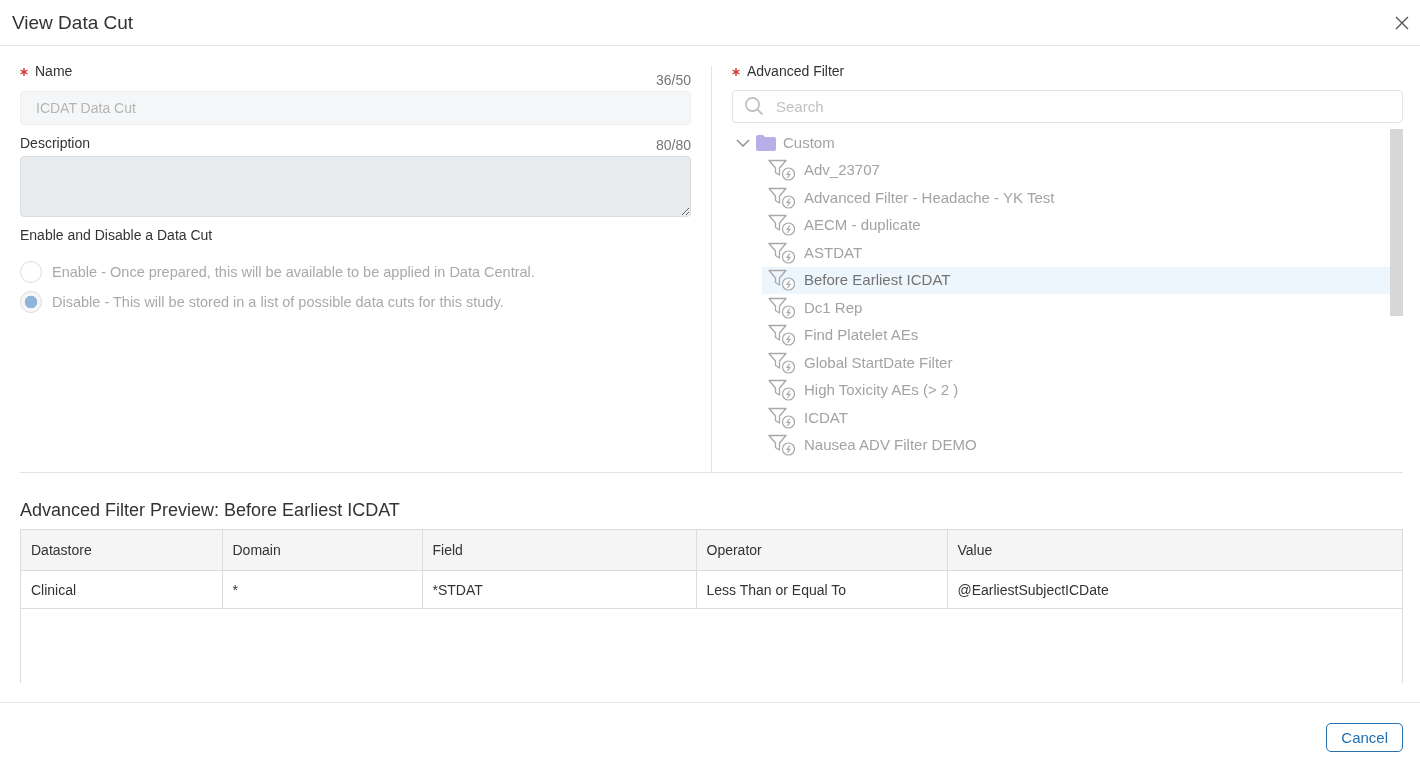 Image resolution: width=1420 pixels, height=773 pixels. I want to click on radio-label: Enable - Once prepared, this will be available to be applied in Data Central., so click(293, 272).